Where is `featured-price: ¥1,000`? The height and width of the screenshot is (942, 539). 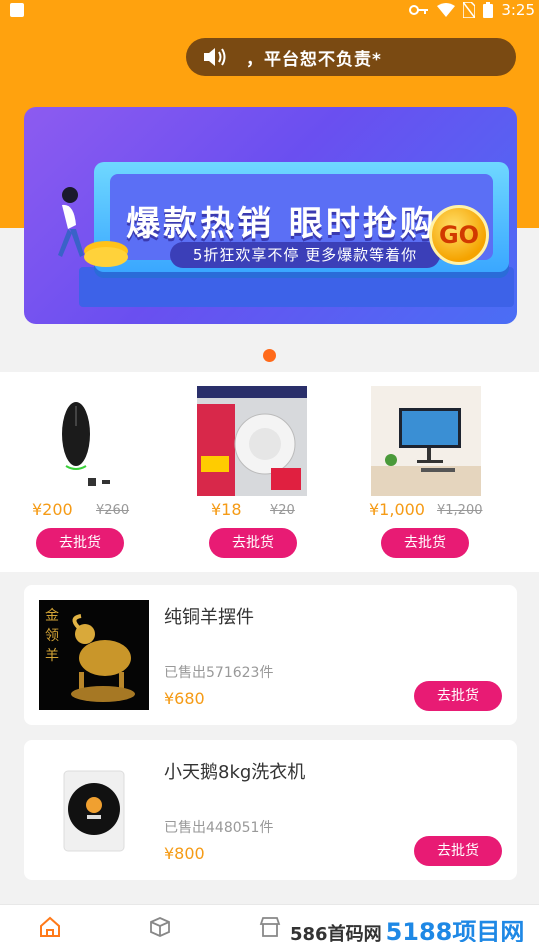 featured-price: ¥1,000 is located at coordinates (397, 509).